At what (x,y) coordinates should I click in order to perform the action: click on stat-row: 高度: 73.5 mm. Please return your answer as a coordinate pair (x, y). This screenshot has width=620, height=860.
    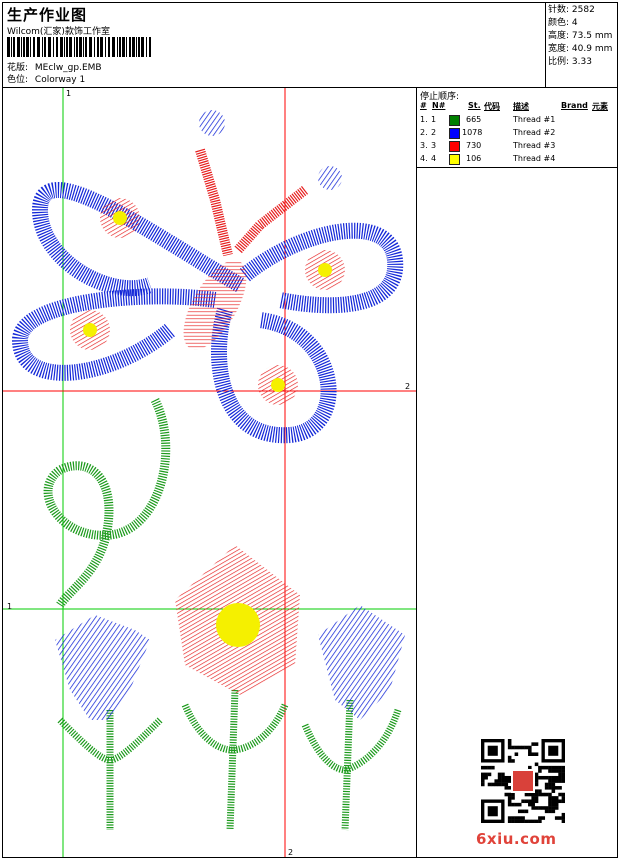
    Looking at the image, I should click on (580, 36).